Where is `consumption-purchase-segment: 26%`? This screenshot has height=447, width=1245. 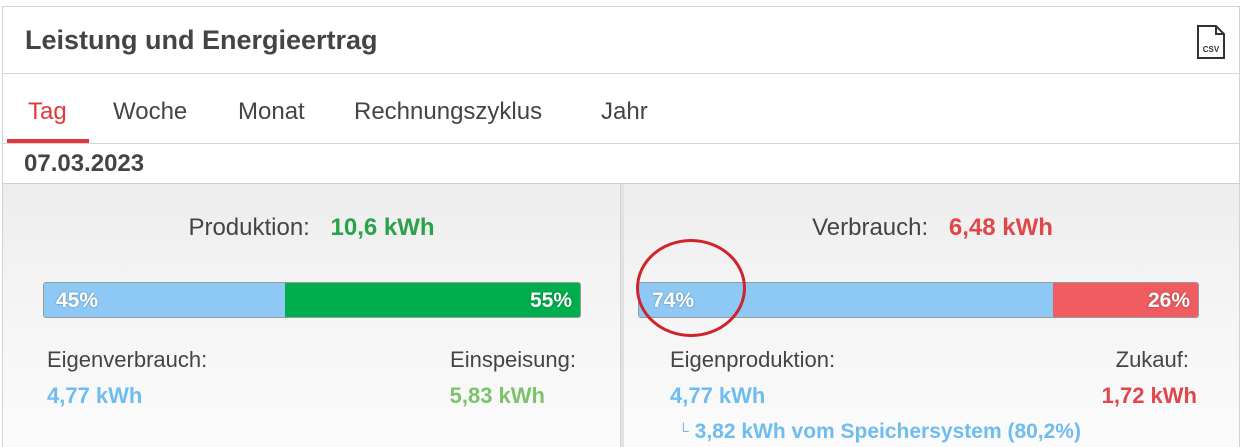 consumption-purchase-segment: 26% is located at coordinates (1125, 300).